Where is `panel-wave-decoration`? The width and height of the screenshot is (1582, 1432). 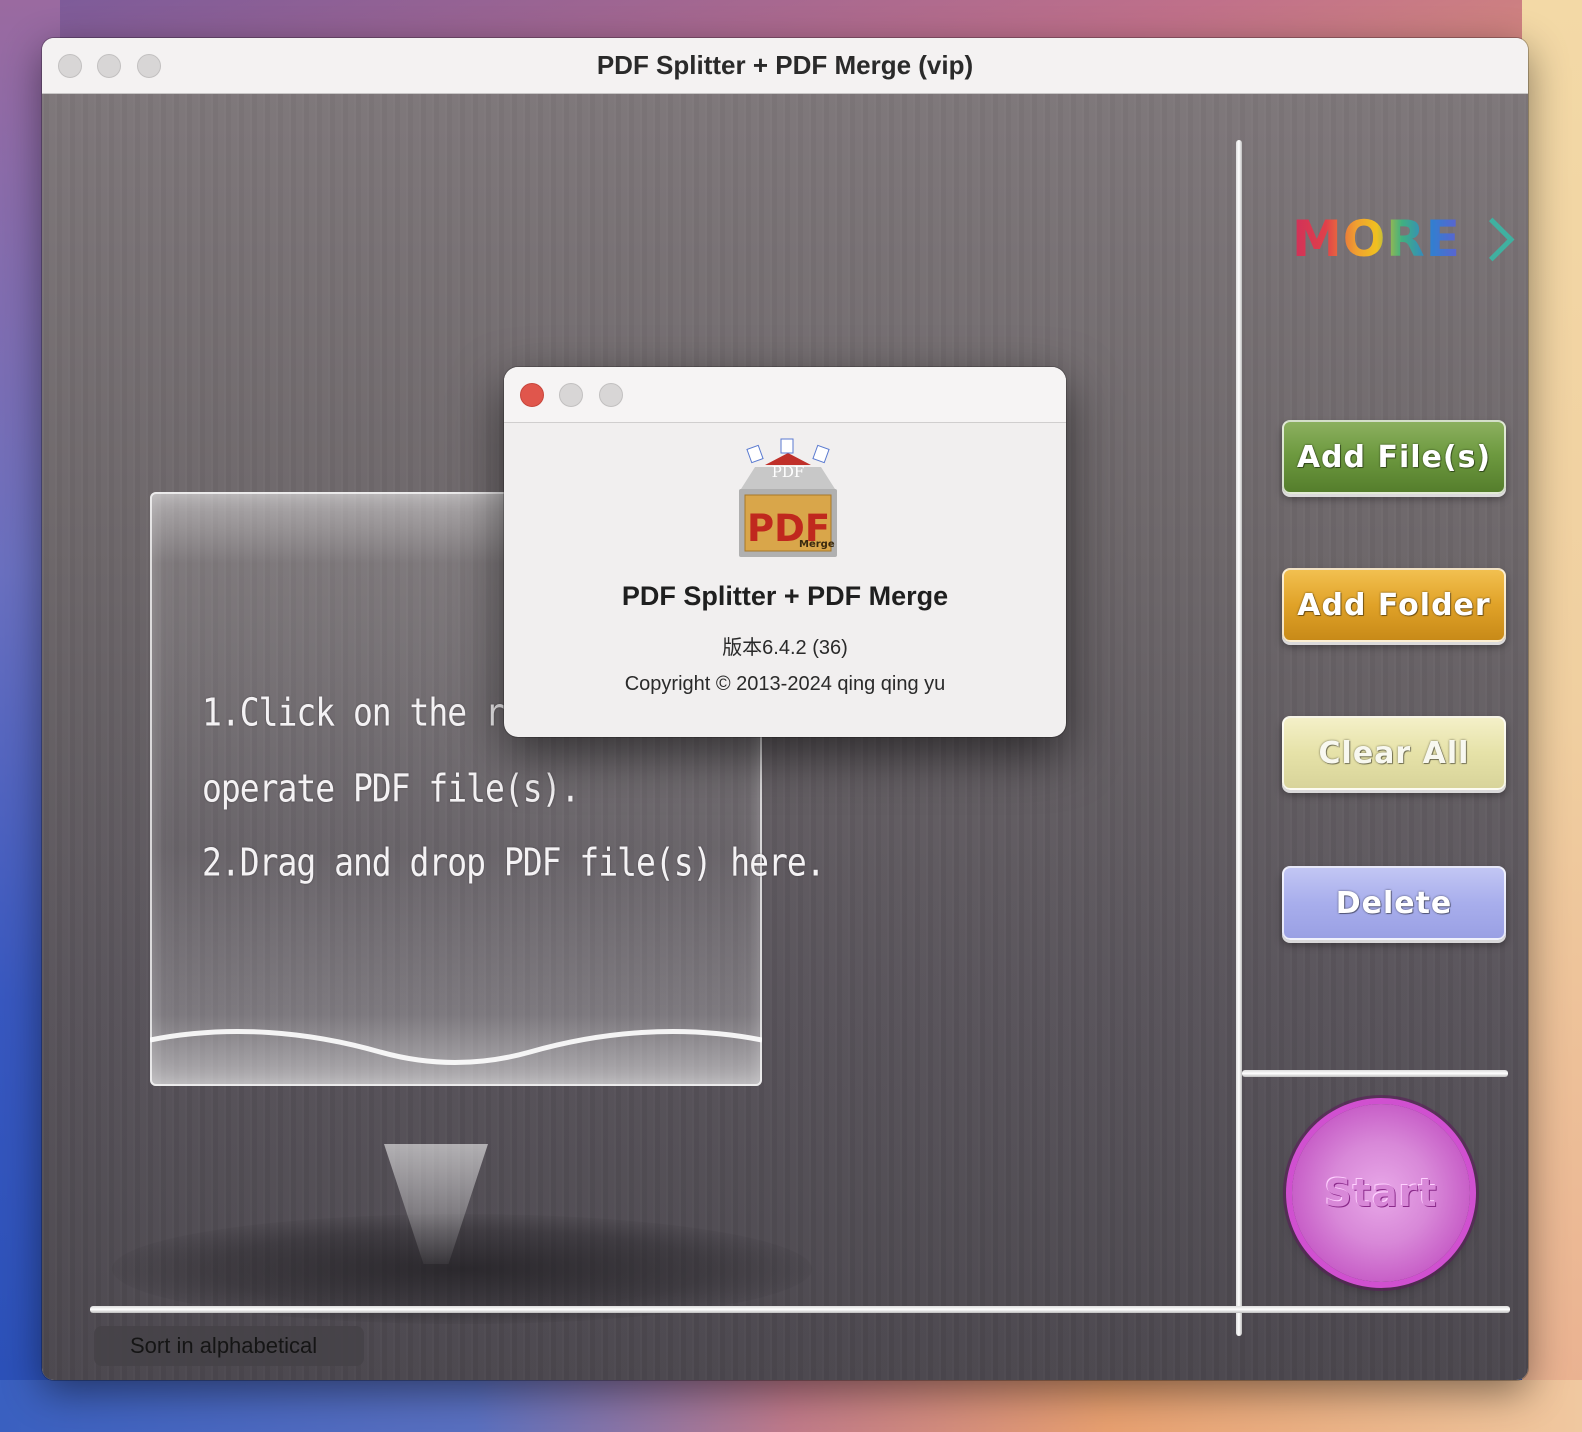 panel-wave-decoration is located at coordinates (456, 1046).